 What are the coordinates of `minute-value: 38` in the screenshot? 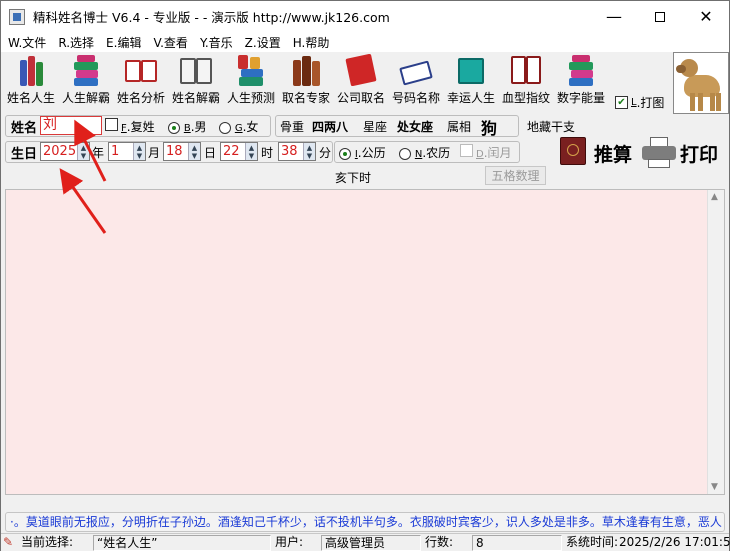 It's located at (289, 151).